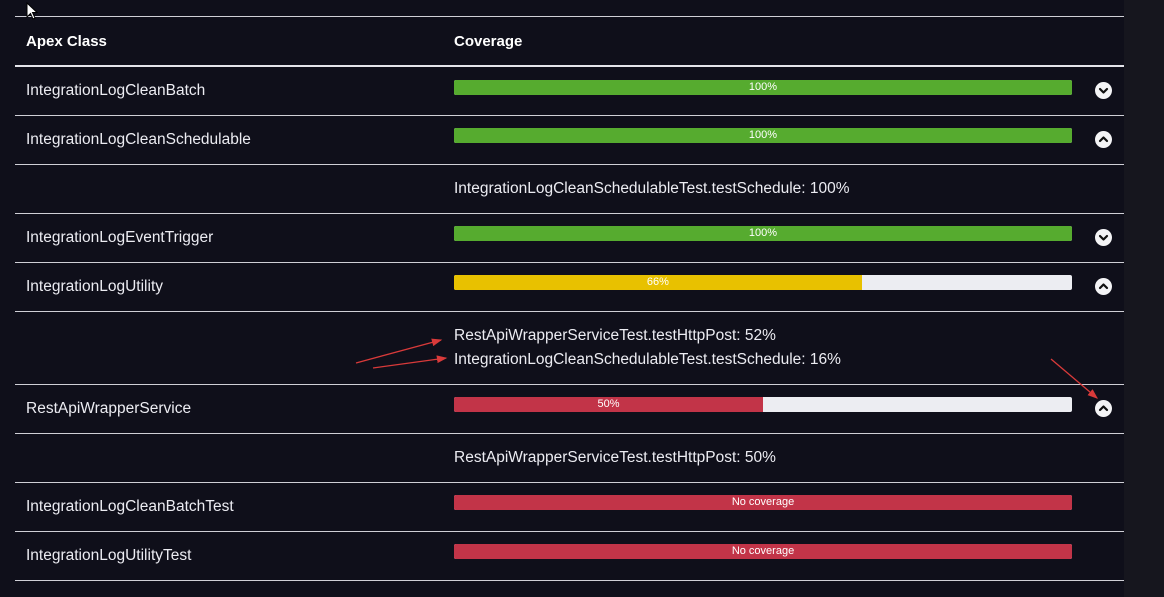 The width and height of the screenshot is (1164, 597). What do you see at coordinates (130, 506) in the screenshot?
I see `class-name: IntegrationLogCleanBatchTest` at bounding box center [130, 506].